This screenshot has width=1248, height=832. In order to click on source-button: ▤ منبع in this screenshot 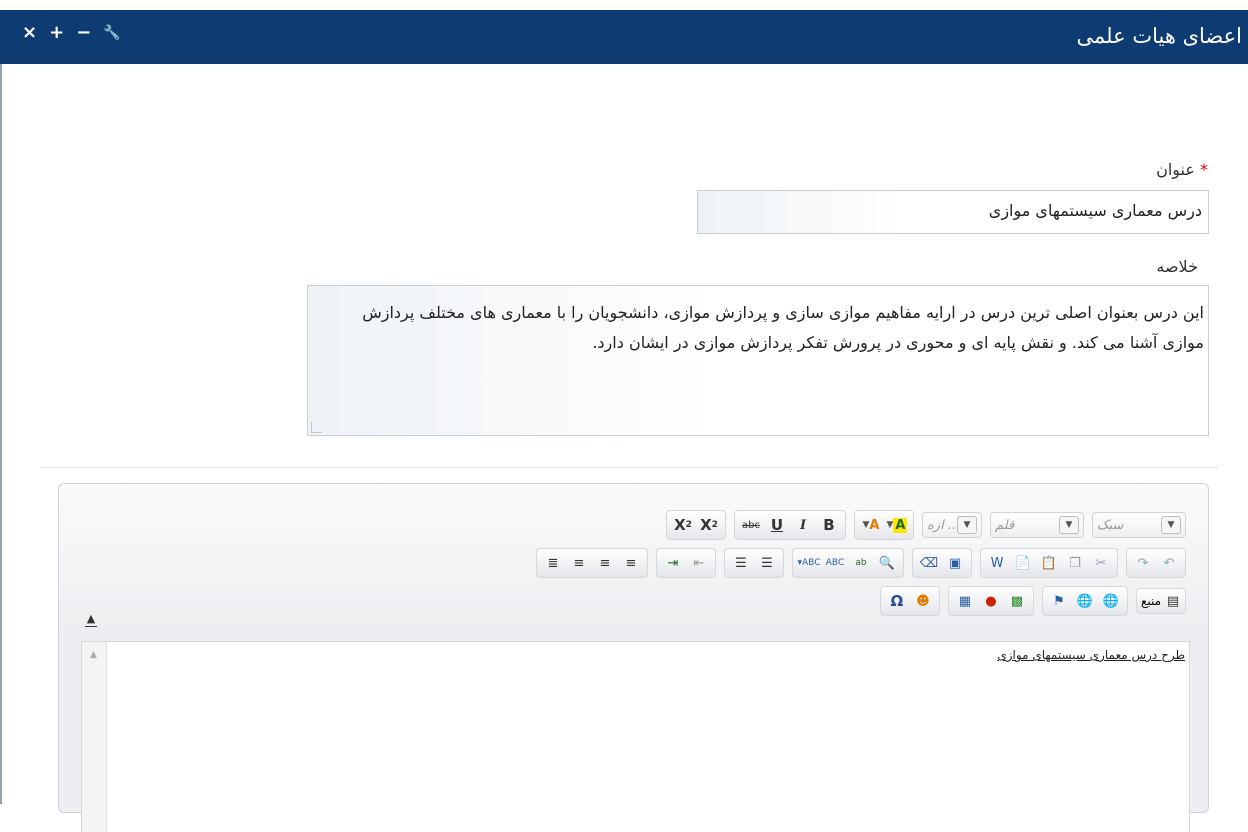, I will do `click(1160, 601)`.